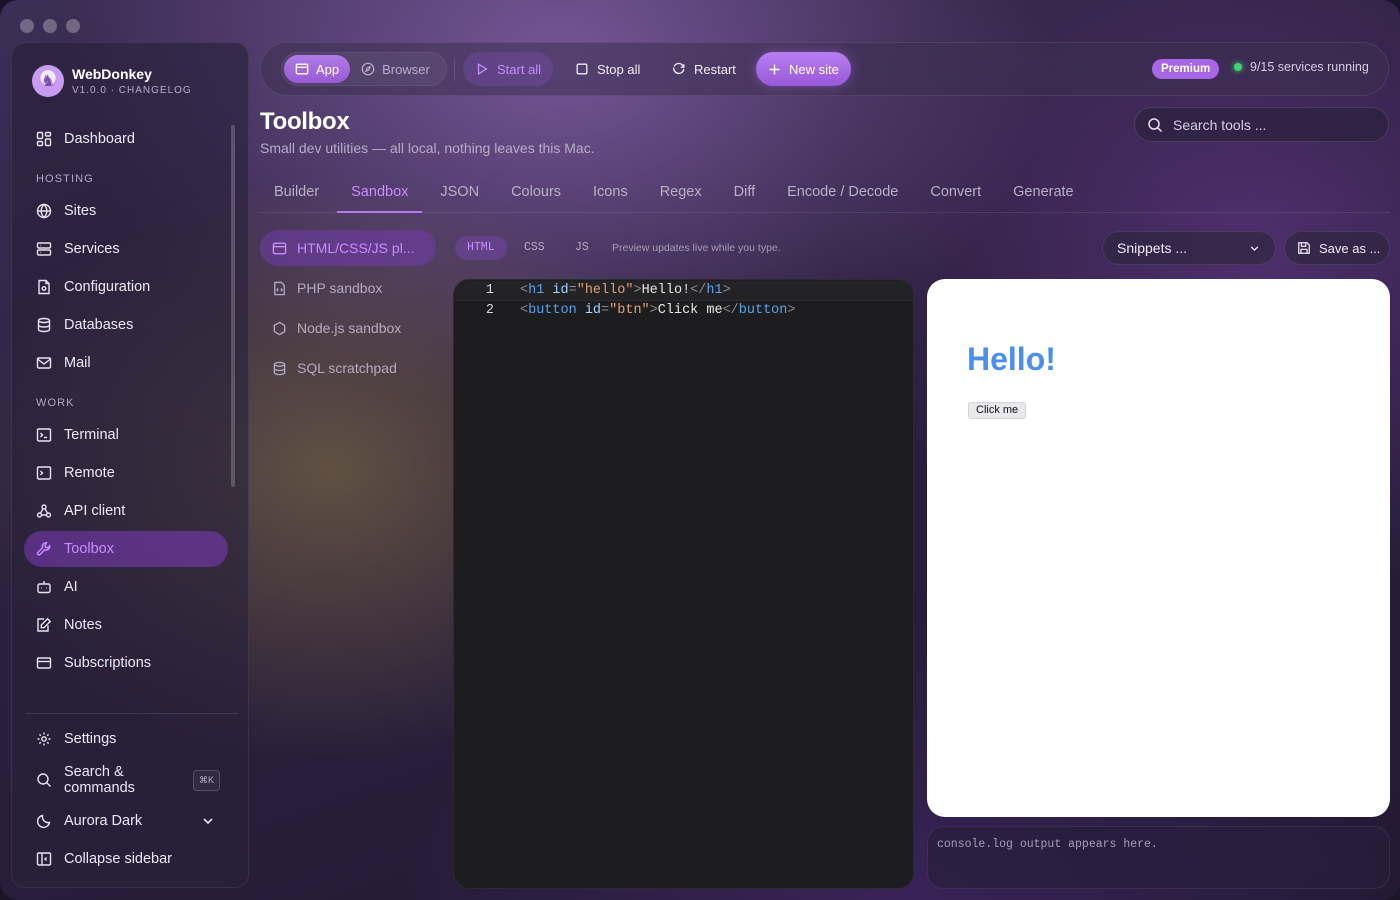  I want to click on tab-json: JSON, so click(459, 192).